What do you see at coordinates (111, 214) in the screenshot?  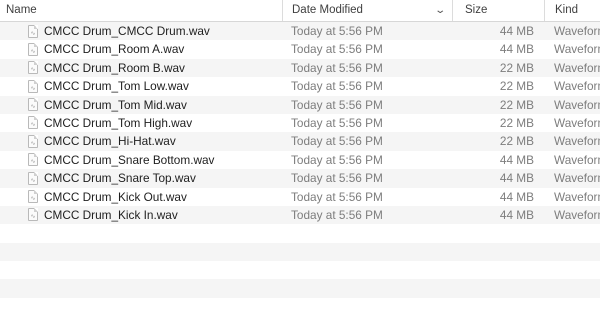 I see `file-name: CMCC Drum_Kick In.wav` at bounding box center [111, 214].